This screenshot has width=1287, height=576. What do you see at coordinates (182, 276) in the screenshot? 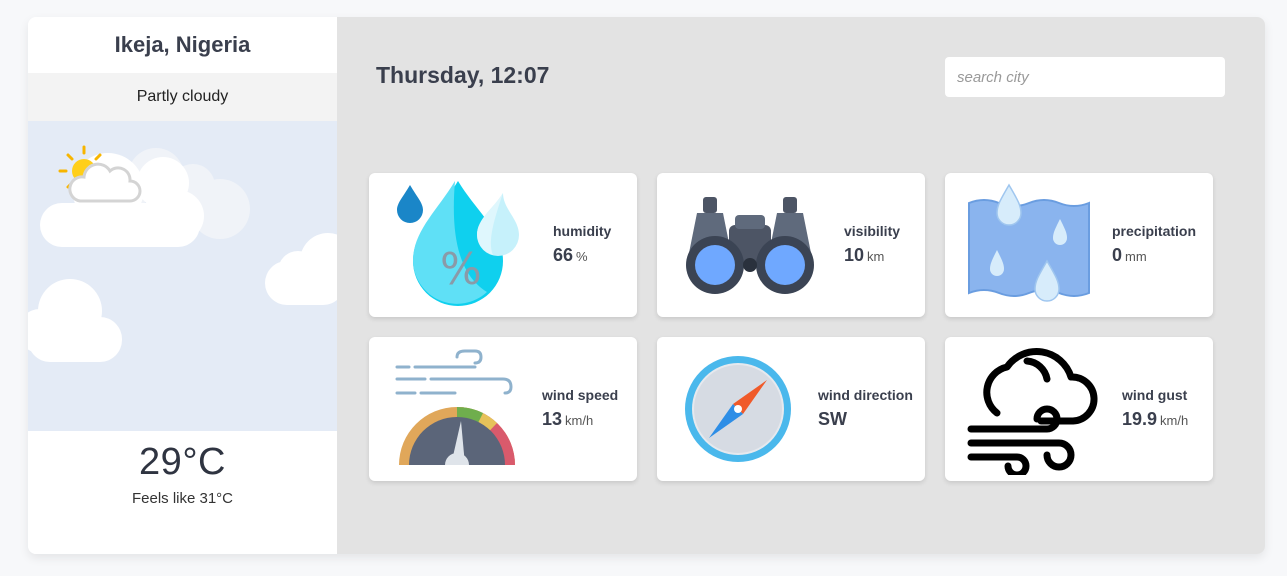
I see `sky-illustration` at bounding box center [182, 276].